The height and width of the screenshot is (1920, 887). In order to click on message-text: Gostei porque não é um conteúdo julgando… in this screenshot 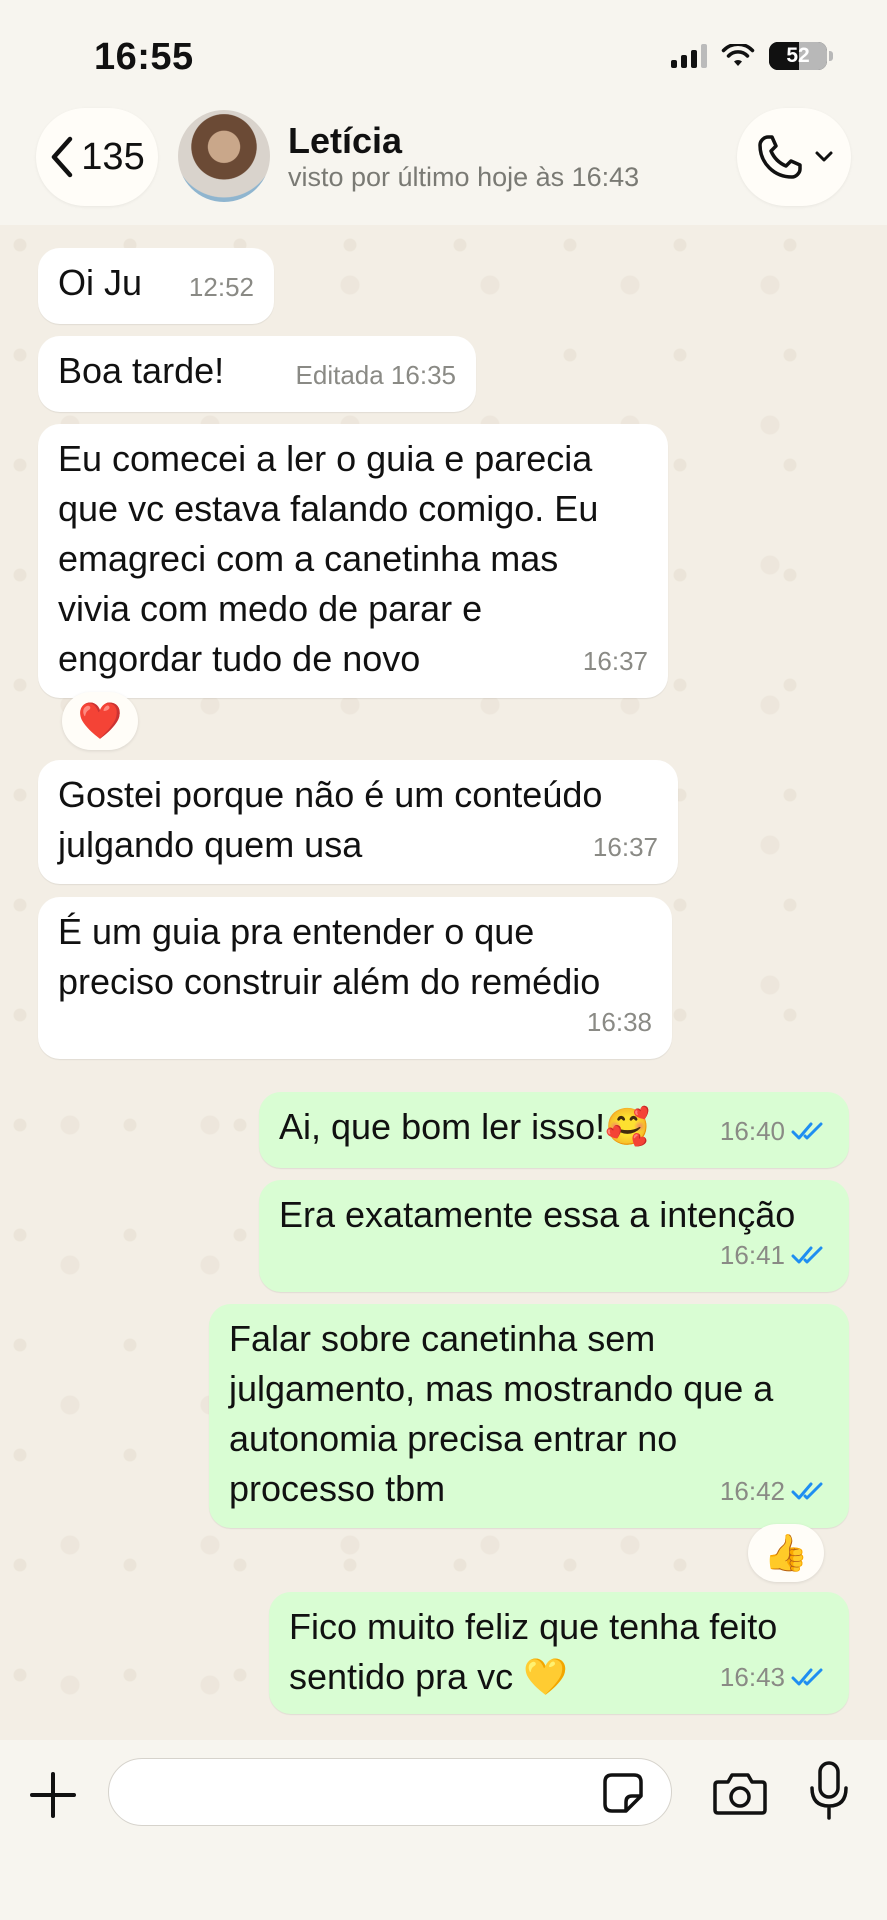, I will do `click(330, 819)`.